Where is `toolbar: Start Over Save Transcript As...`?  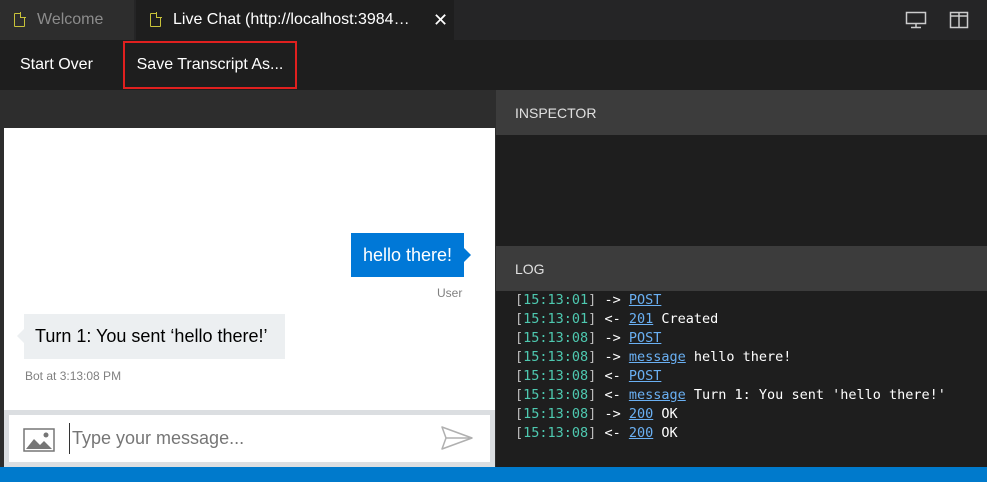
toolbar: Start Over Save Transcript As... is located at coordinates (493, 65).